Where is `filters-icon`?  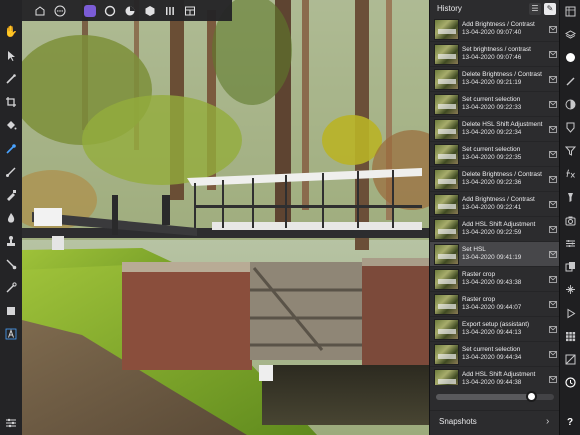
filters-icon is located at coordinates (570, 197).